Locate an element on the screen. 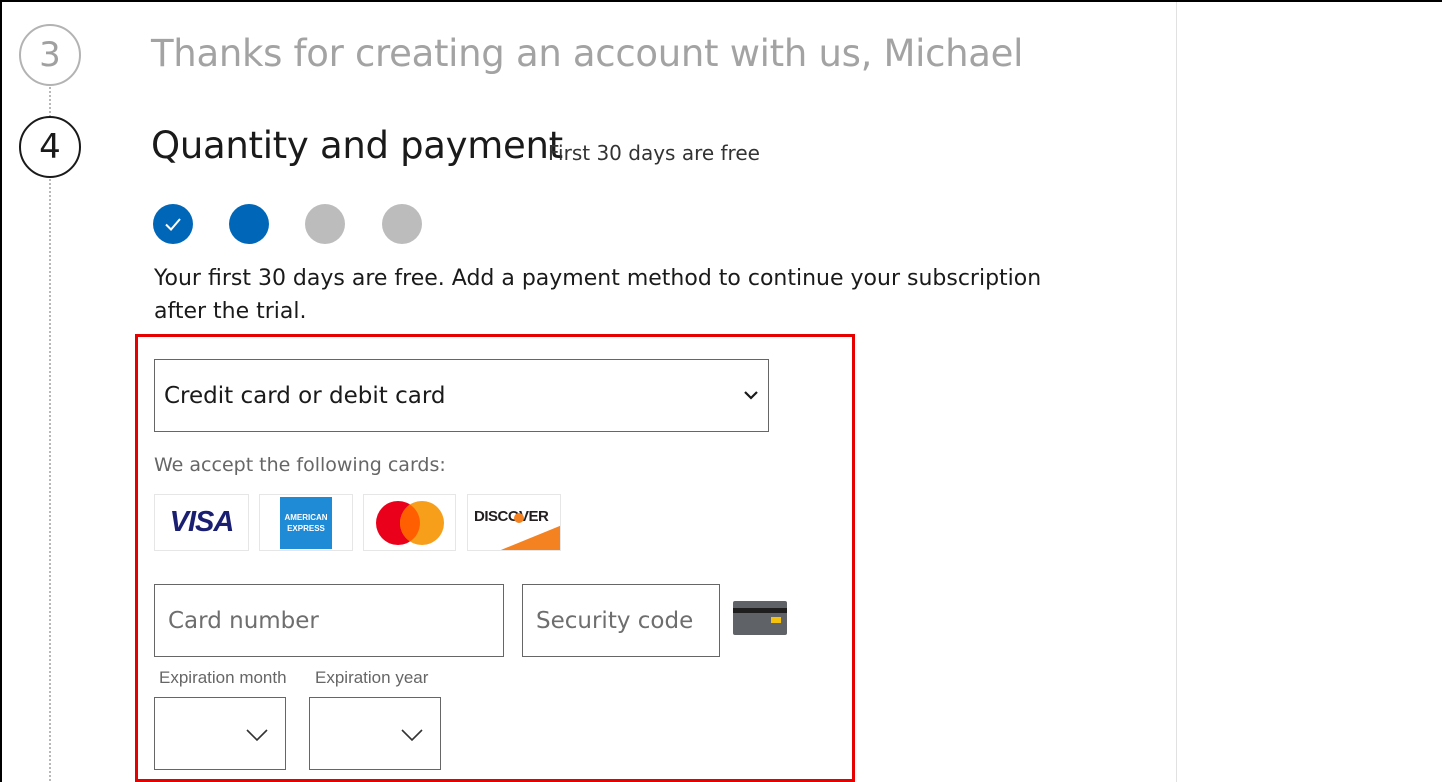  checkmark-icon is located at coordinates (173, 224).